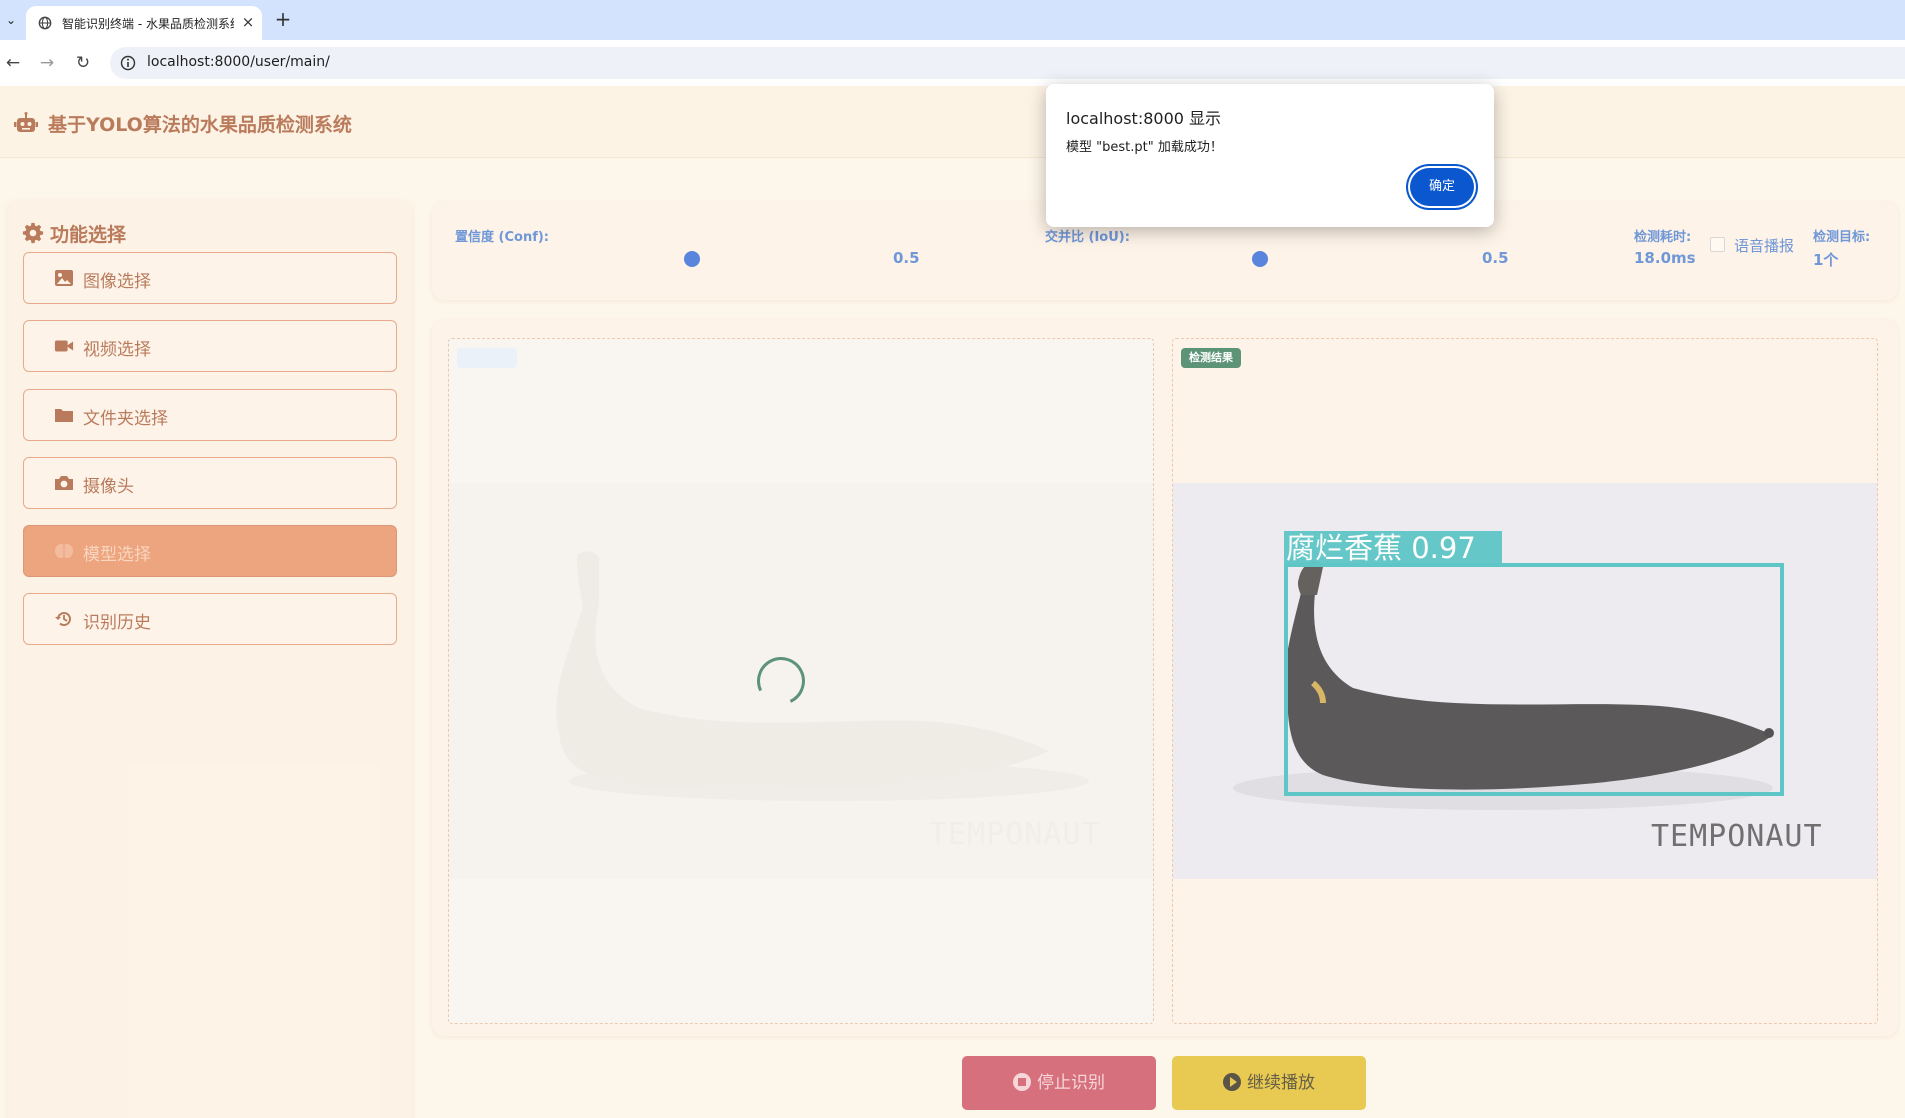 The height and width of the screenshot is (1118, 1905). Describe the element at coordinates (11, 20) in the screenshot. I see `tab-list-button: ⌄` at that location.